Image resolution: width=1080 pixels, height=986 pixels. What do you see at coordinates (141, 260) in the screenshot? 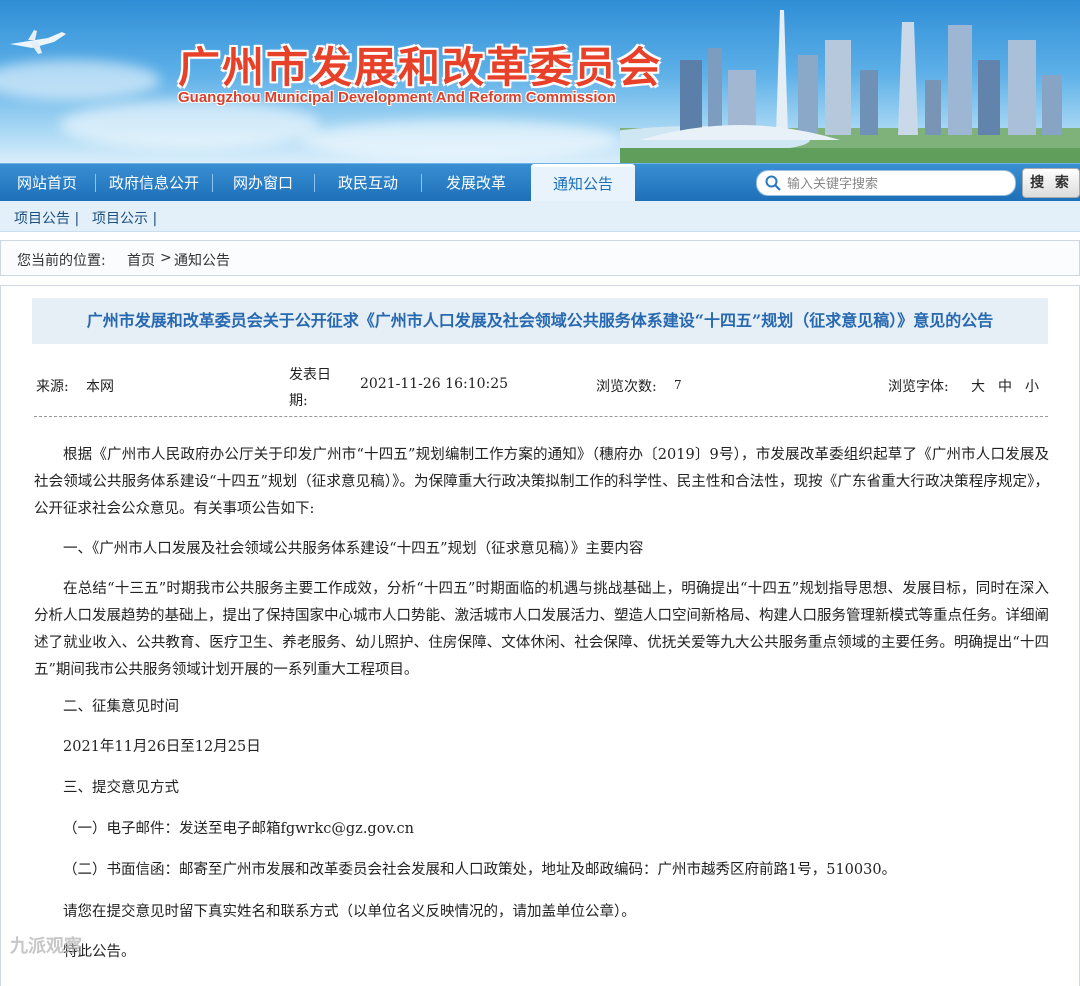
I see `breadcrumb-home-link: 首页` at bounding box center [141, 260].